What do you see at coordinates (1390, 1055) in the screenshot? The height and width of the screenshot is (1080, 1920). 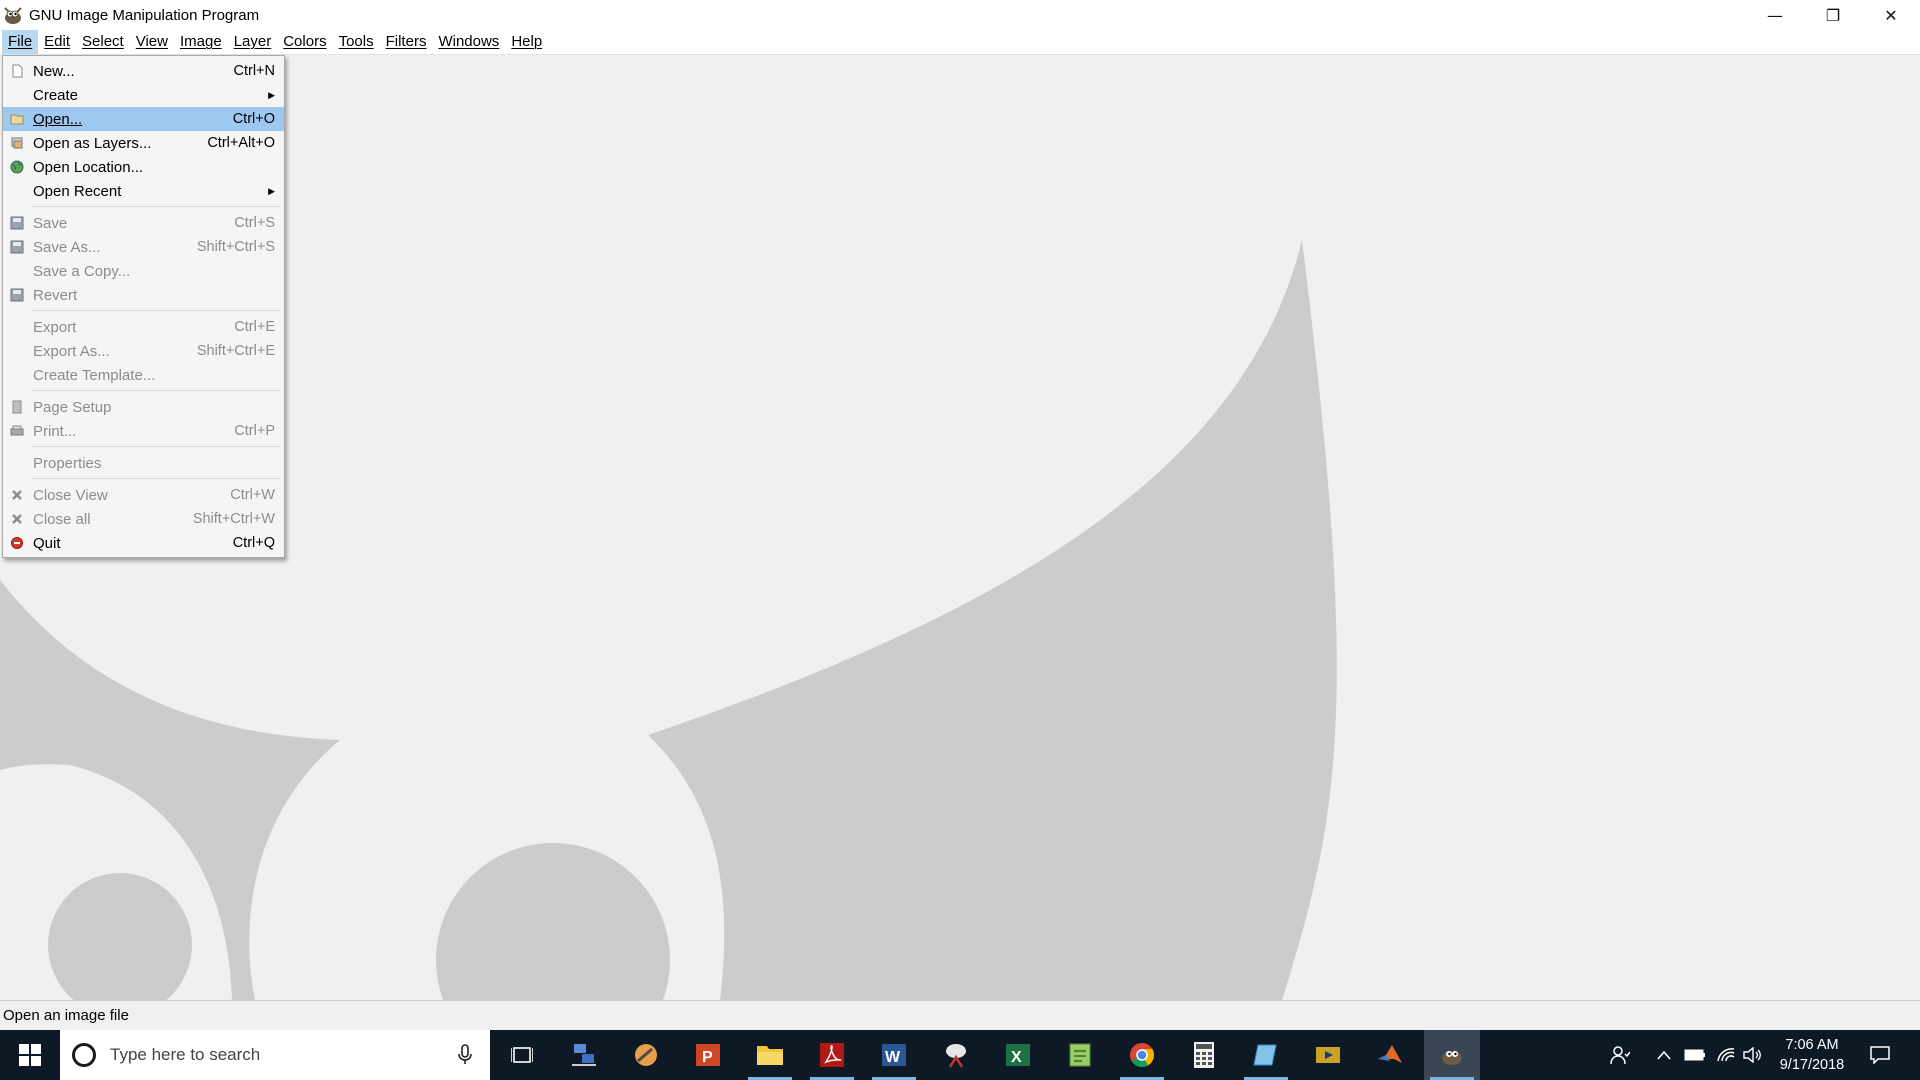 I see `matlab-icon` at bounding box center [1390, 1055].